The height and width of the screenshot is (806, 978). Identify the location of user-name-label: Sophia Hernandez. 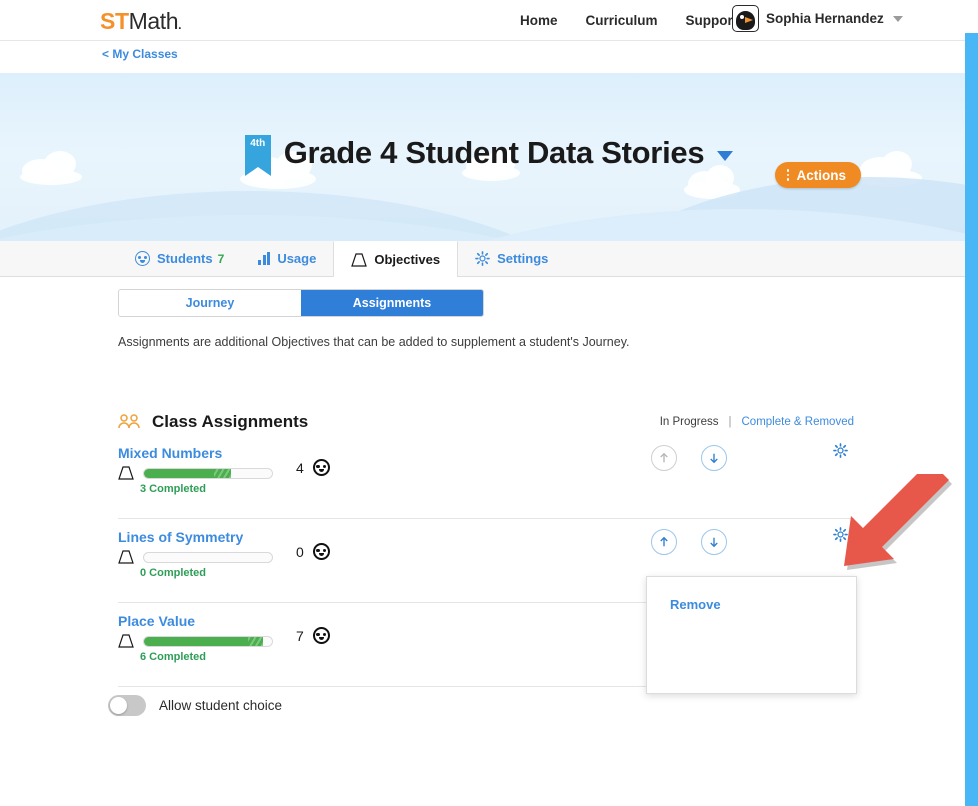
(825, 18).